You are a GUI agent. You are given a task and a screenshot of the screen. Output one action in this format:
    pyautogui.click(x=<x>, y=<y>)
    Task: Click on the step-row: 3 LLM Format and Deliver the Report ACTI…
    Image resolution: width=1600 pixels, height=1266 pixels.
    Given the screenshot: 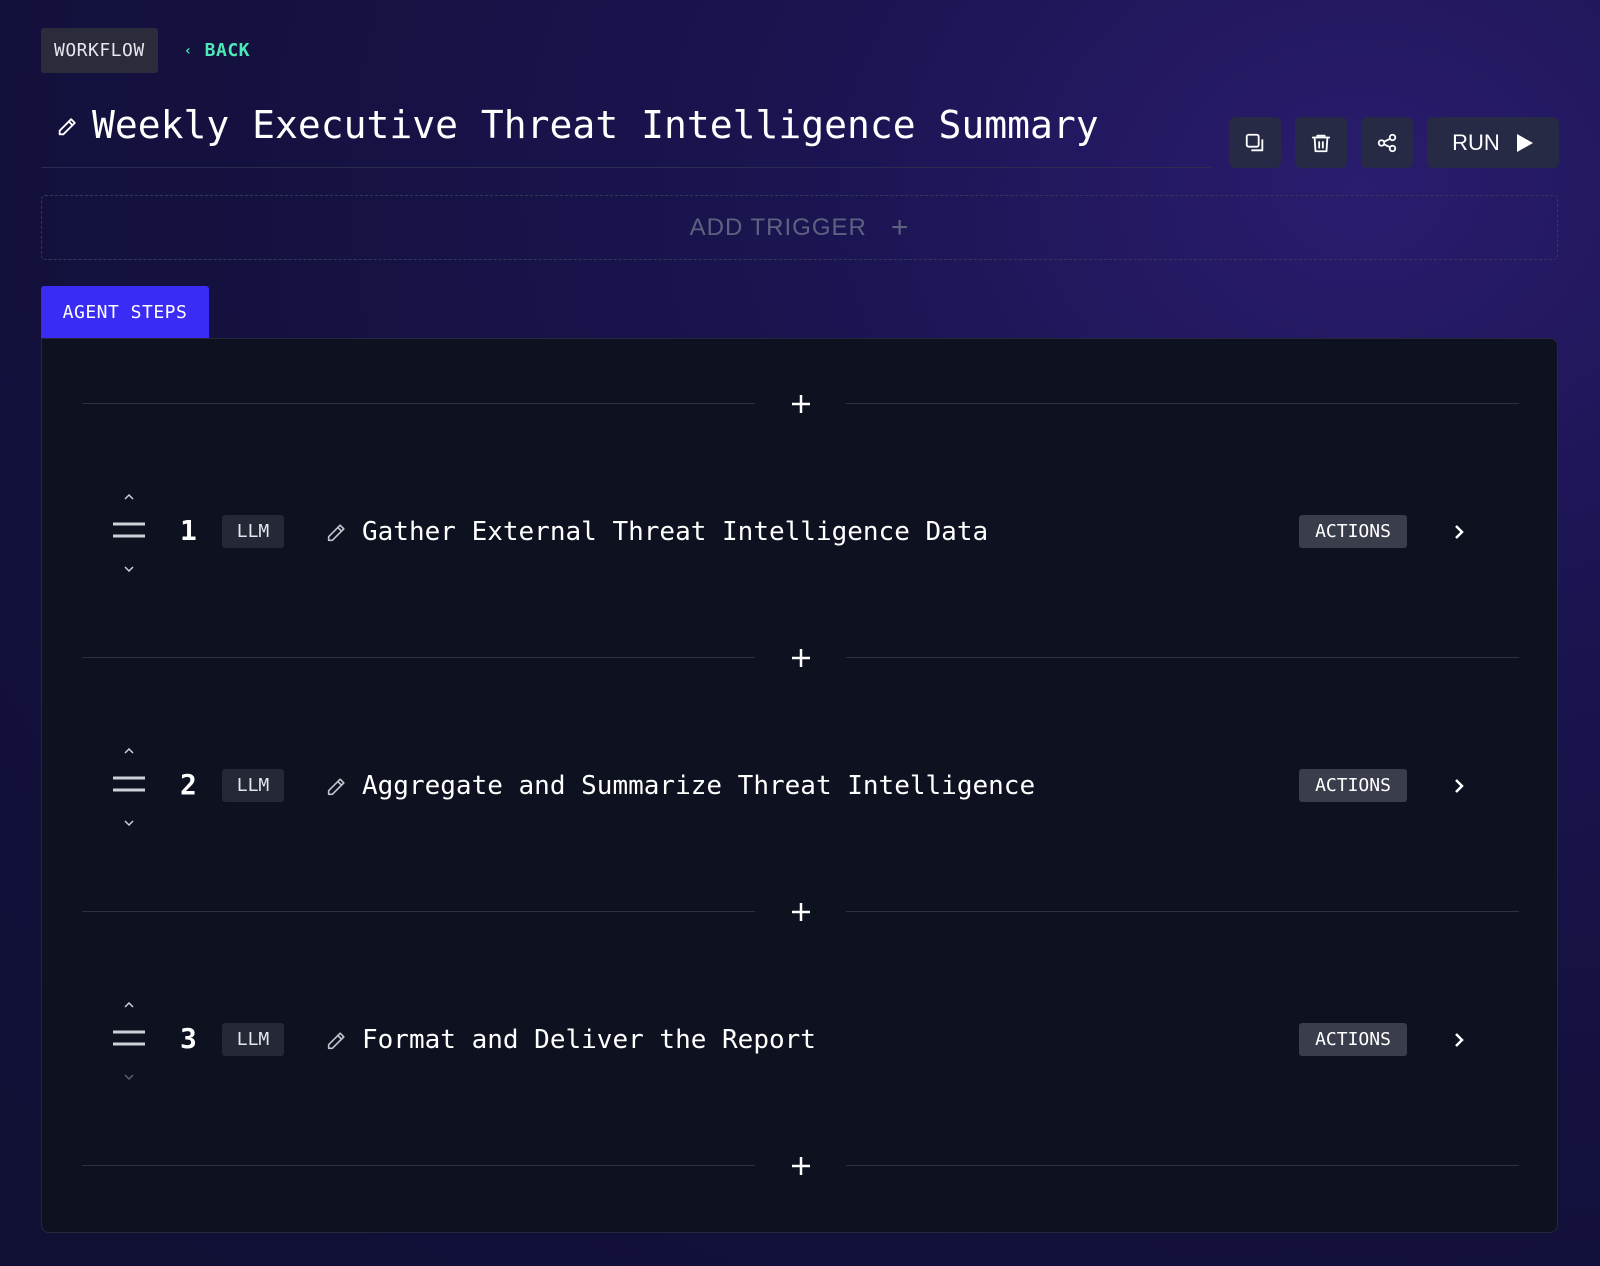 What is the action you would take?
    pyautogui.click(x=800, y=1050)
    